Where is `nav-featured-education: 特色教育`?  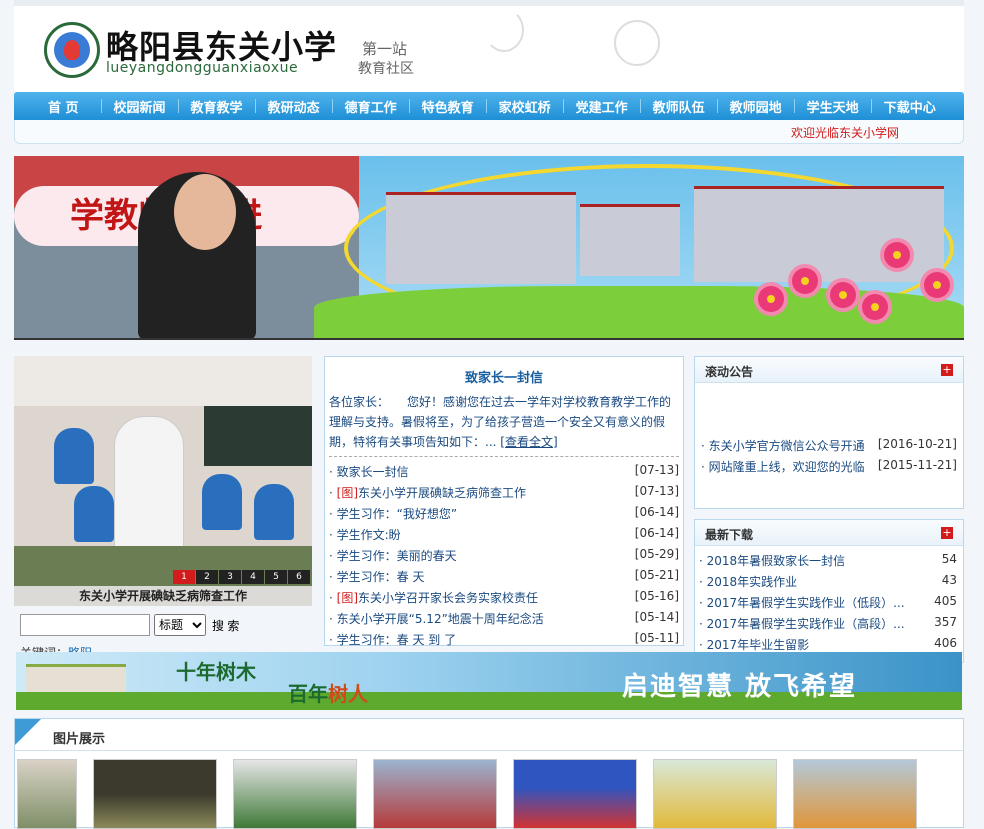
nav-featured-education: 特色教育 is located at coordinates (448, 106).